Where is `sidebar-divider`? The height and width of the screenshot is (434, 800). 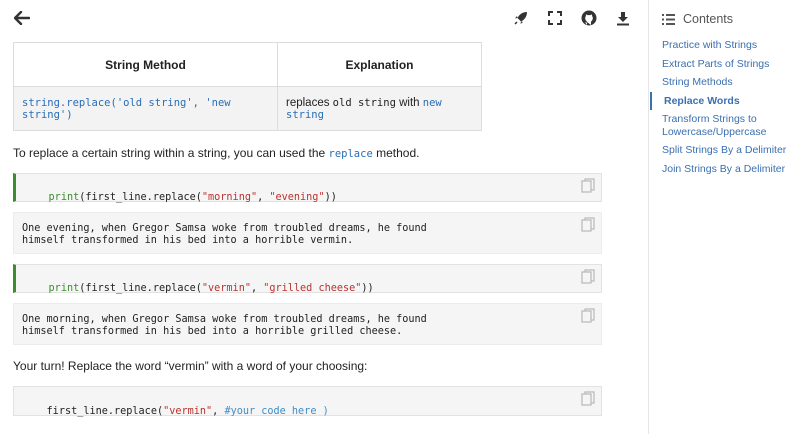
sidebar-divider is located at coordinates (648, 217).